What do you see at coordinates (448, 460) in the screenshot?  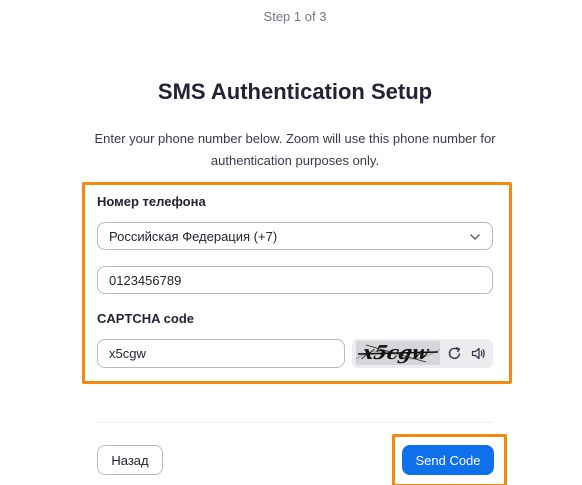 I see `send-code-button: Send Code` at bounding box center [448, 460].